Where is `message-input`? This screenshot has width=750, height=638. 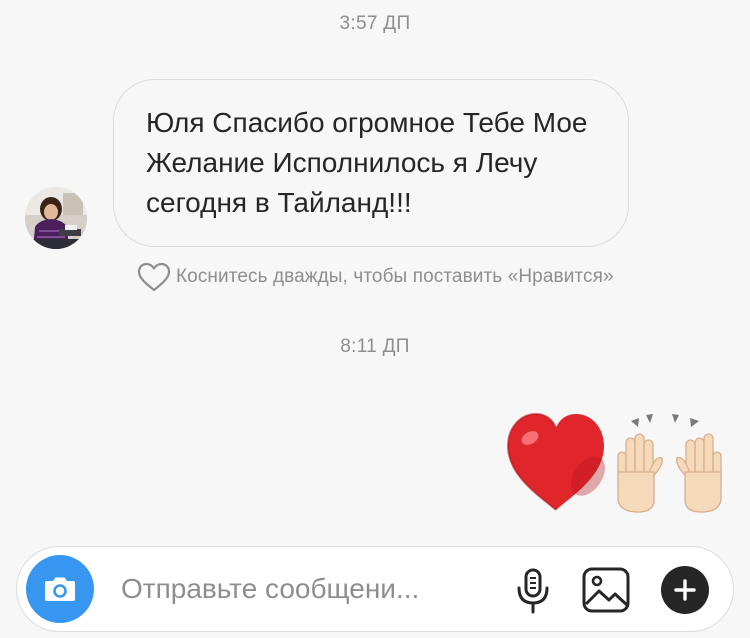 message-input is located at coordinates (311, 589).